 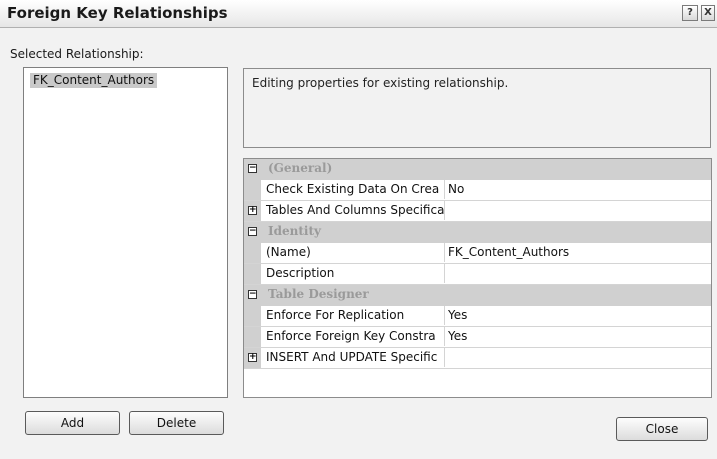 I want to click on dialog-title: Foreign Key Relationships, so click(x=117, y=13).